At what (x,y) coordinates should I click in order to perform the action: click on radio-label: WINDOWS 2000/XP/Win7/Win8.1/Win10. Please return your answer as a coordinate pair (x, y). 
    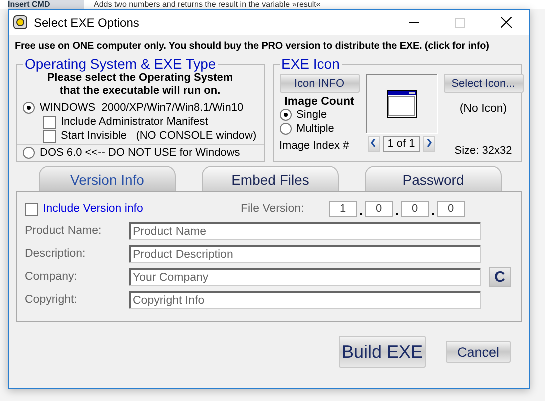
    Looking at the image, I should click on (142, 108).